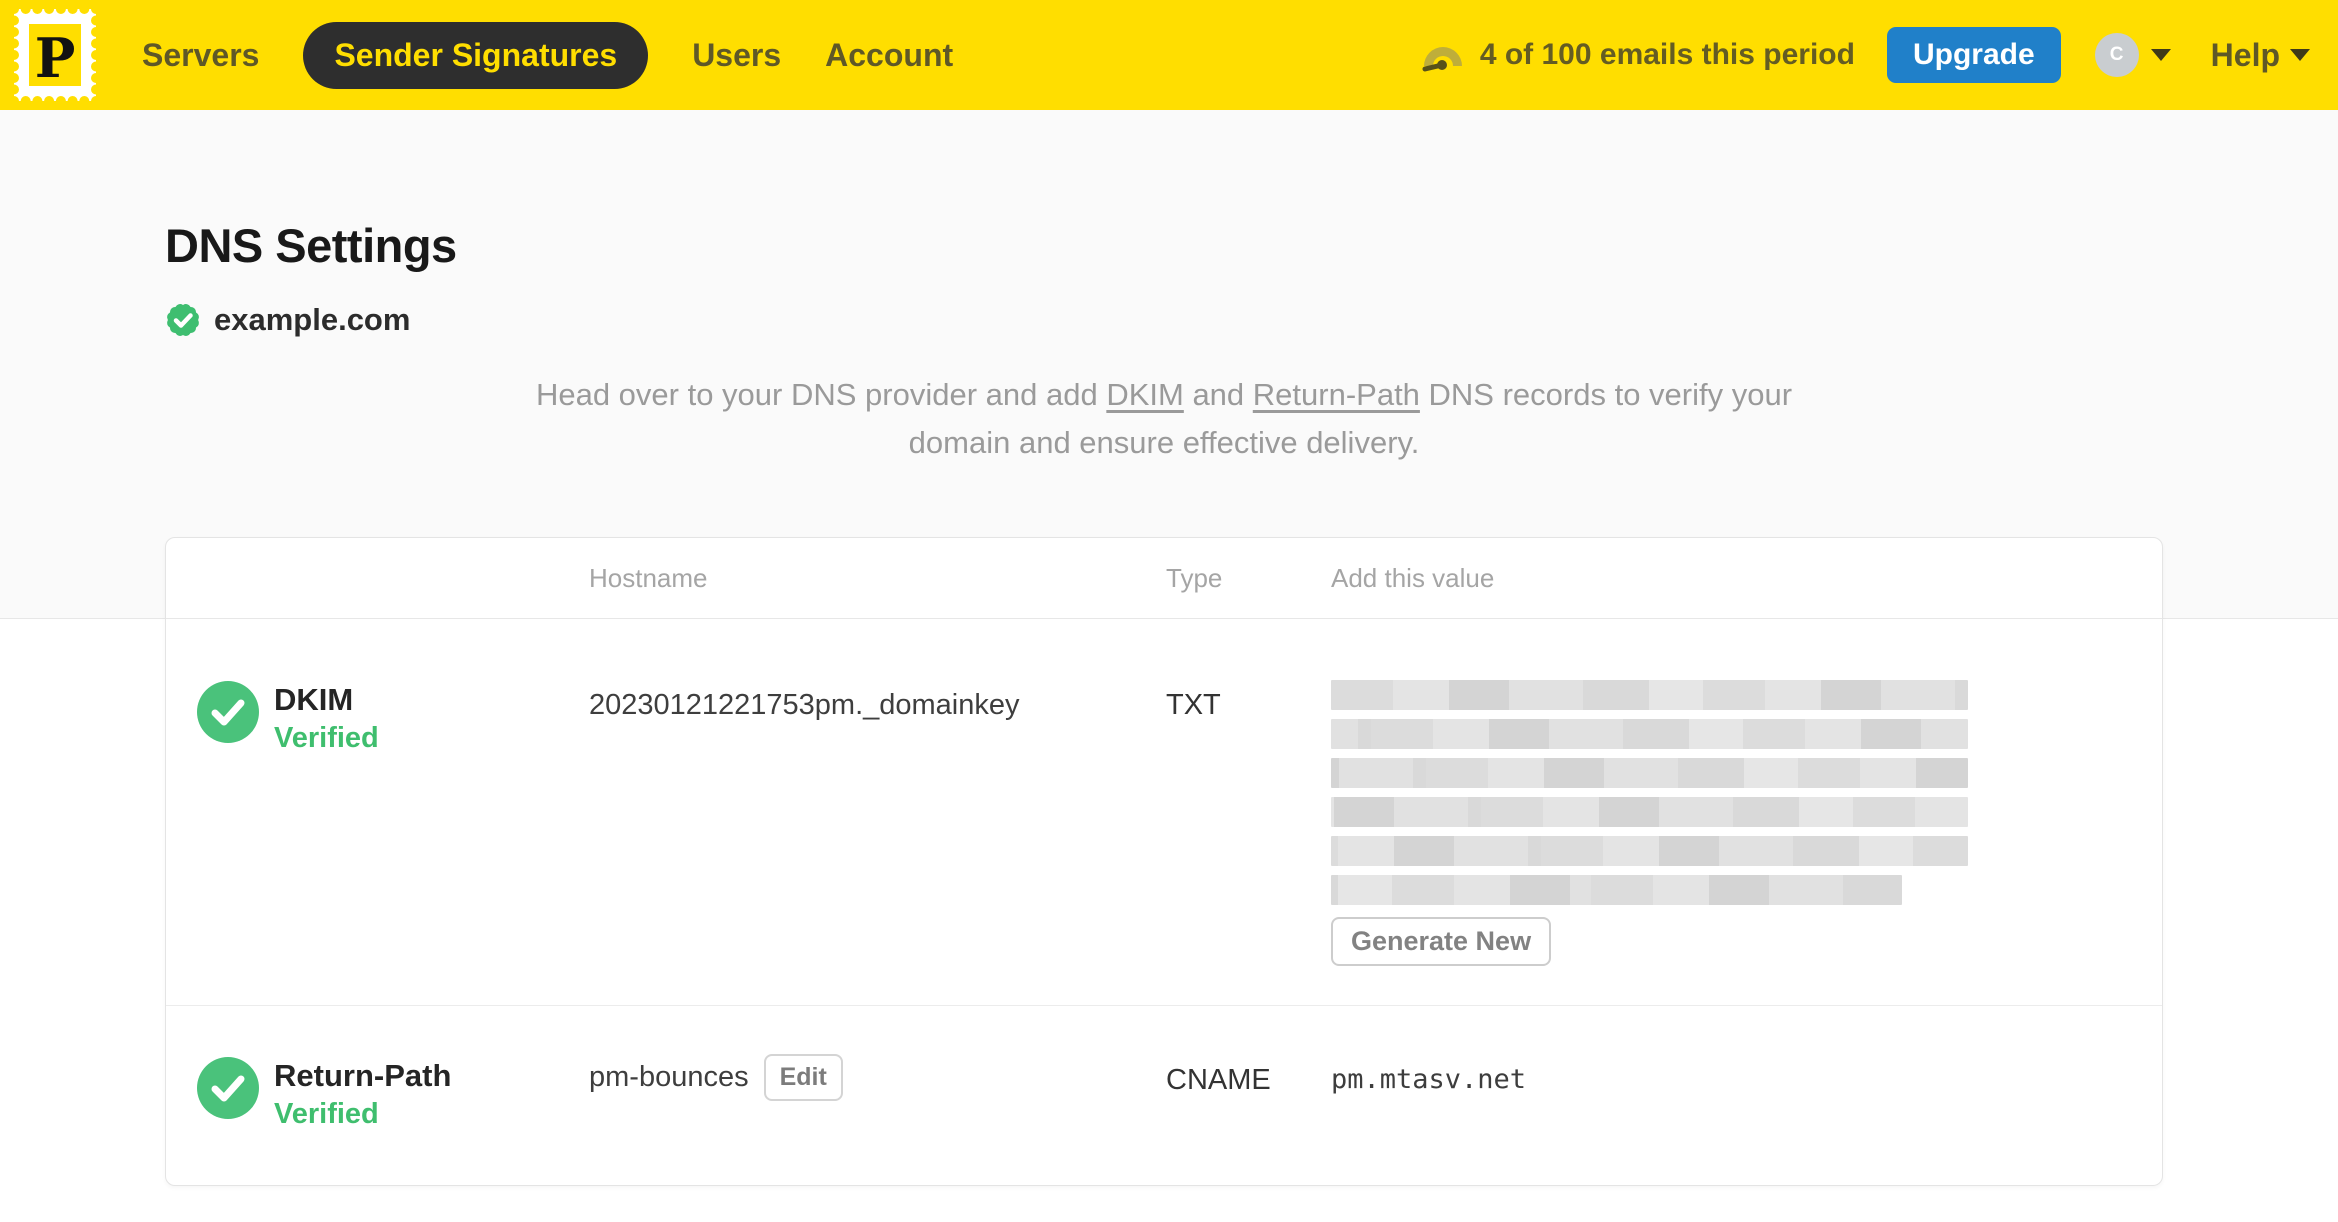 This screenshot has width=2338, height=1222. I want to click on page-title: DNS Settings, so click(311, 245).